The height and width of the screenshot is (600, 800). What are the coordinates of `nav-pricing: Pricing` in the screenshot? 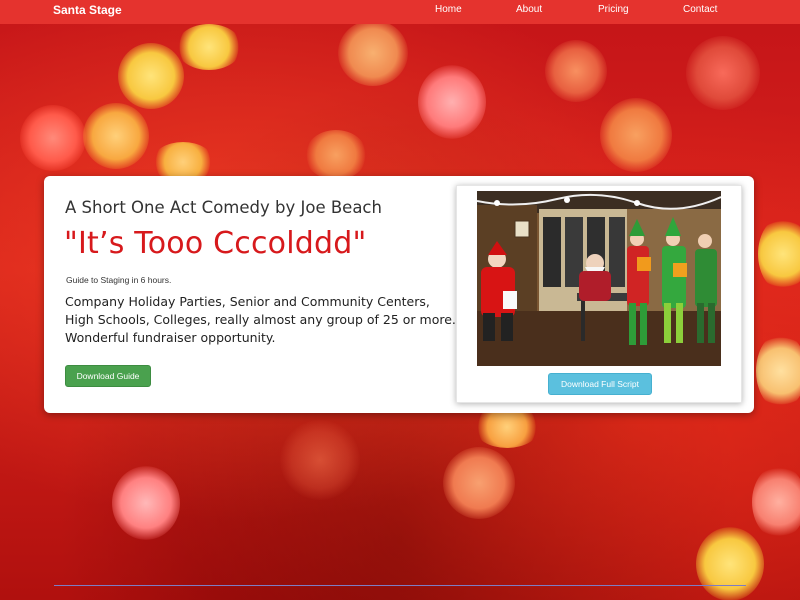 It's located at (613, 9).